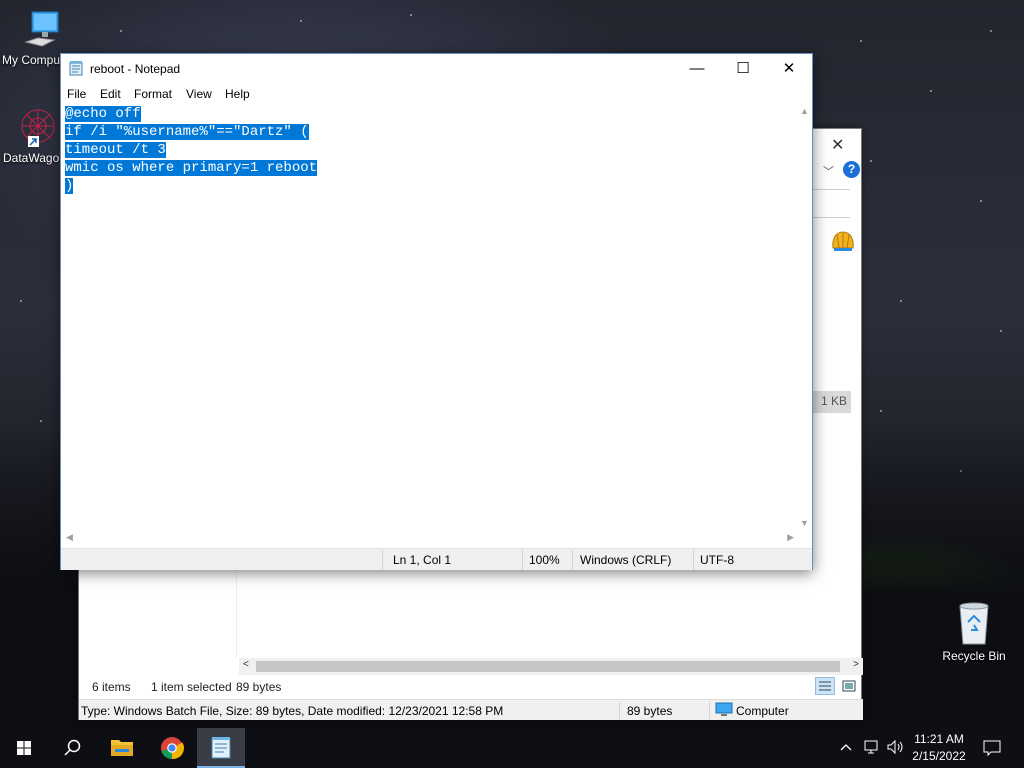 The width and height of the screenshot is (1024, 768). Describe the element at coordinates (471, 687) in the screenshot. I see `explorer-status-bar: 6 items 1 item selected 89 bytes` at that location.